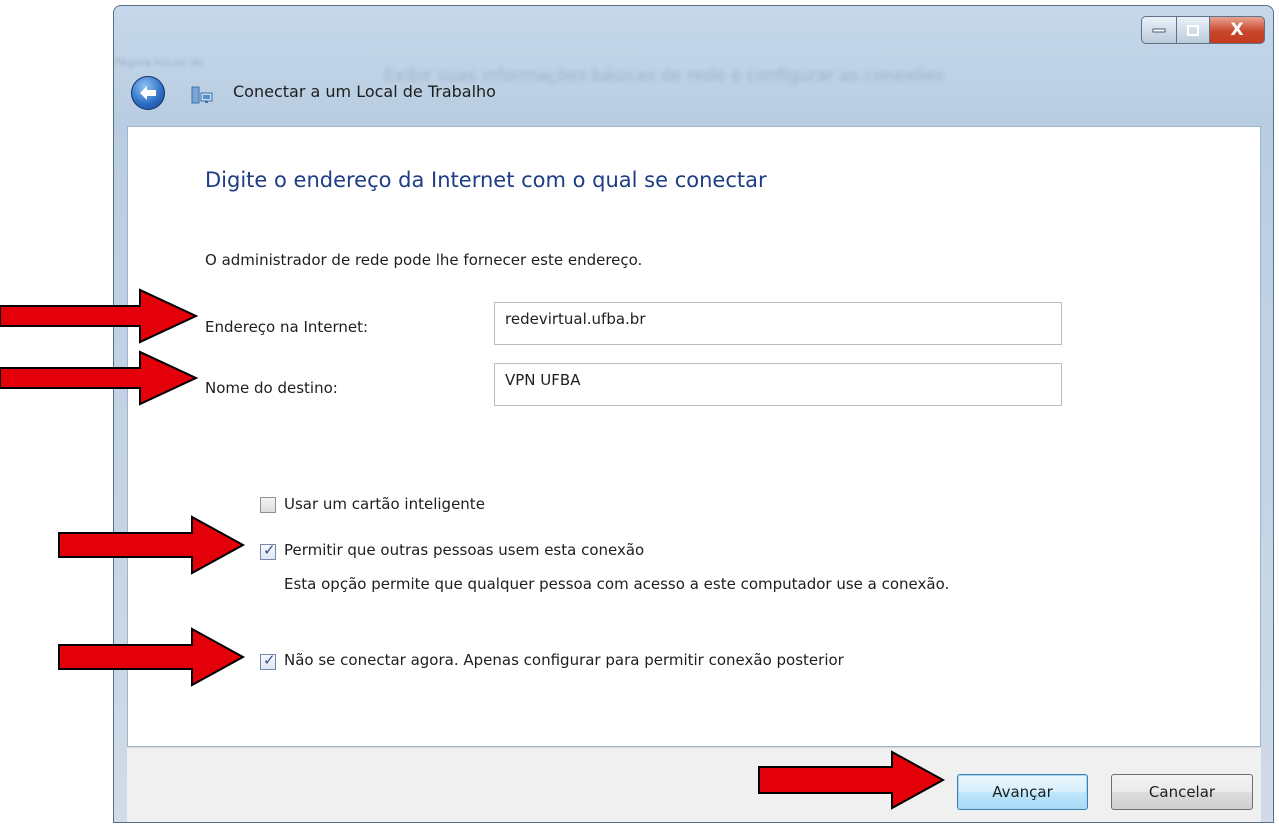  I want to click on allow-others-checkbox: ✓, so click(268, 550).